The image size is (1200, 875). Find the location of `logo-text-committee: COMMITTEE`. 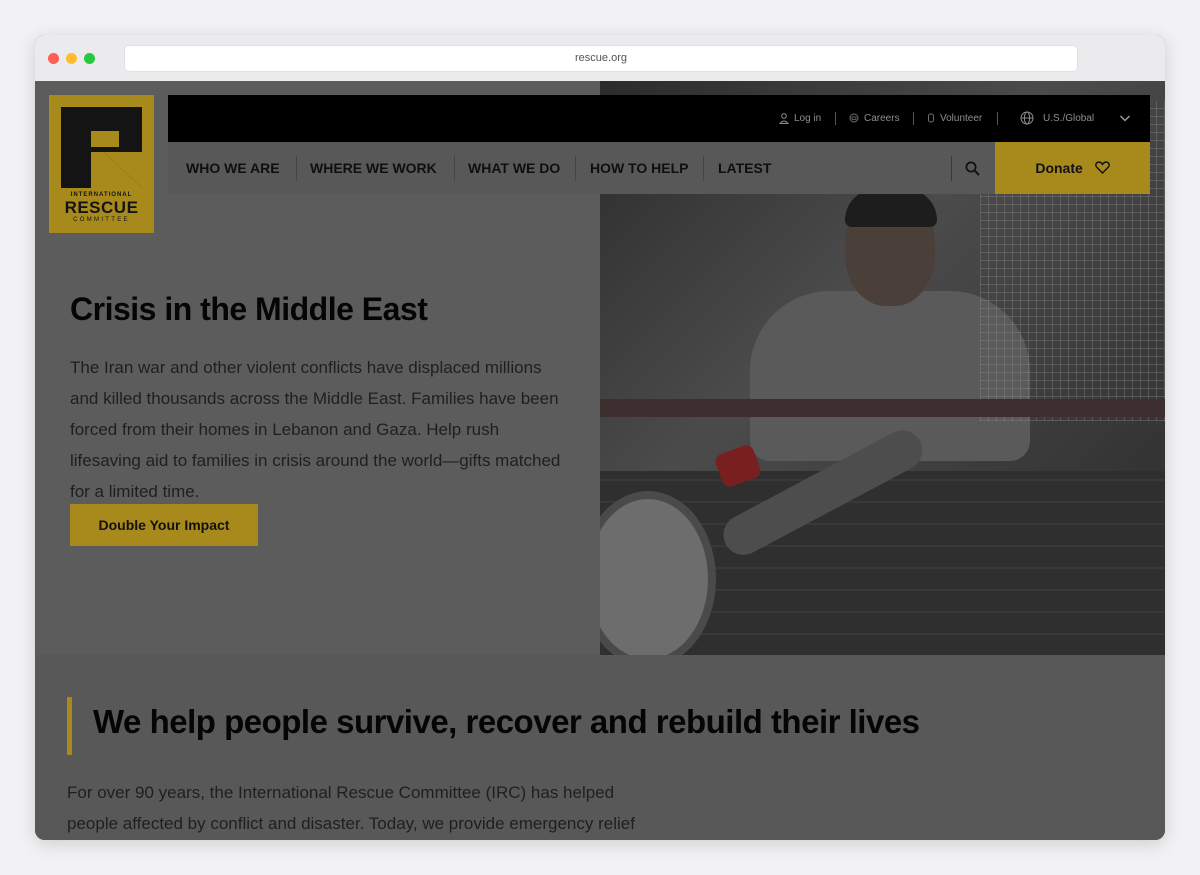

logo-text-committee: COMMITTEE is located at coordinates (101, 220).